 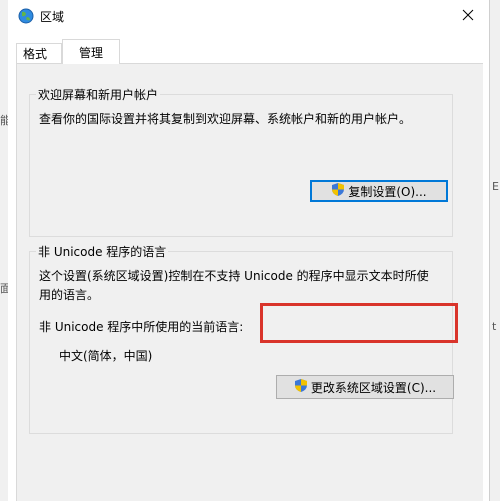 What do you see at coordinates (98, 94) in the screenshot?
I see `group-label: 欢迎屏幕和新用户帐户` at bounding box center [98, 94].